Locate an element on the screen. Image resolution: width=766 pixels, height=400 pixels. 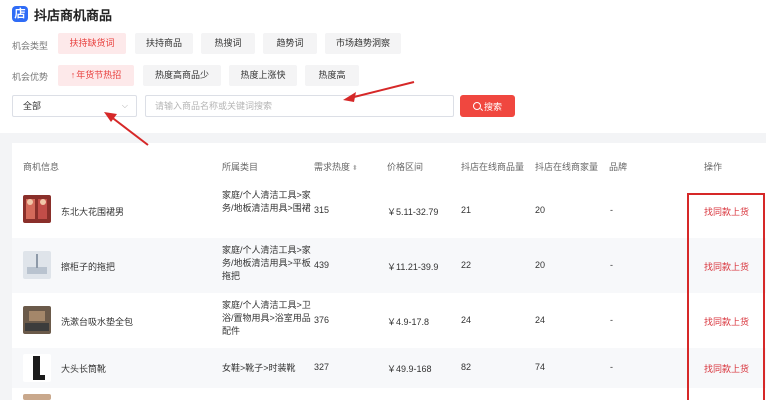
annotation-arrowhead-search is located at coordinates (349, 97).